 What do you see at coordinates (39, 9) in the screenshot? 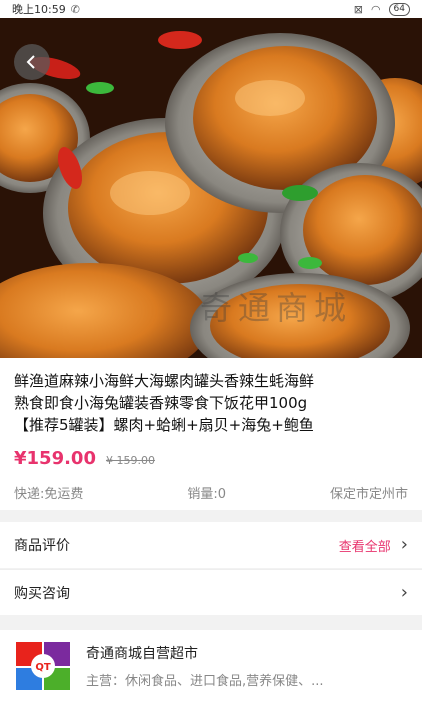
I see `status-time: 晚上10:59` at bounding box center [39, 9].